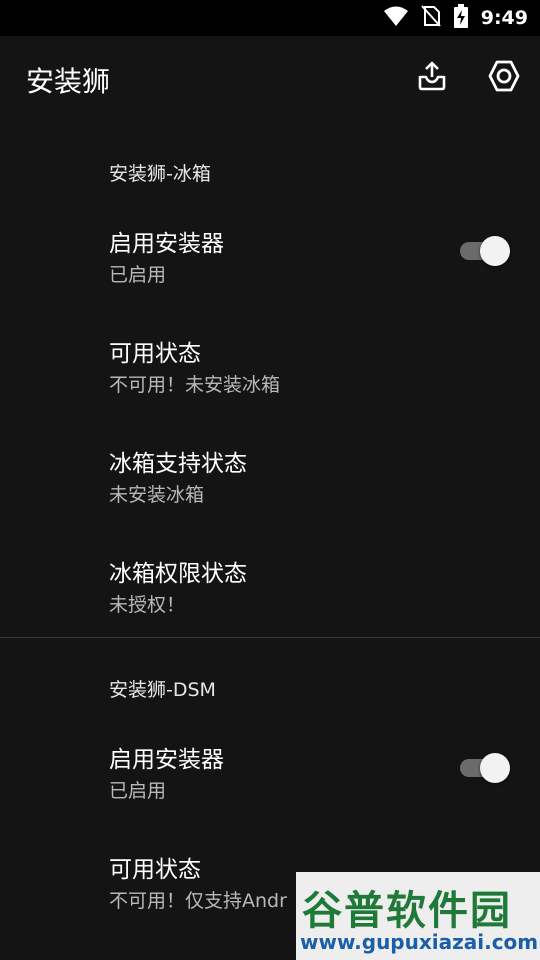 The width and height of the screenshot is (540, 960). I want to click on share-upload-icon, so click(432, 78).